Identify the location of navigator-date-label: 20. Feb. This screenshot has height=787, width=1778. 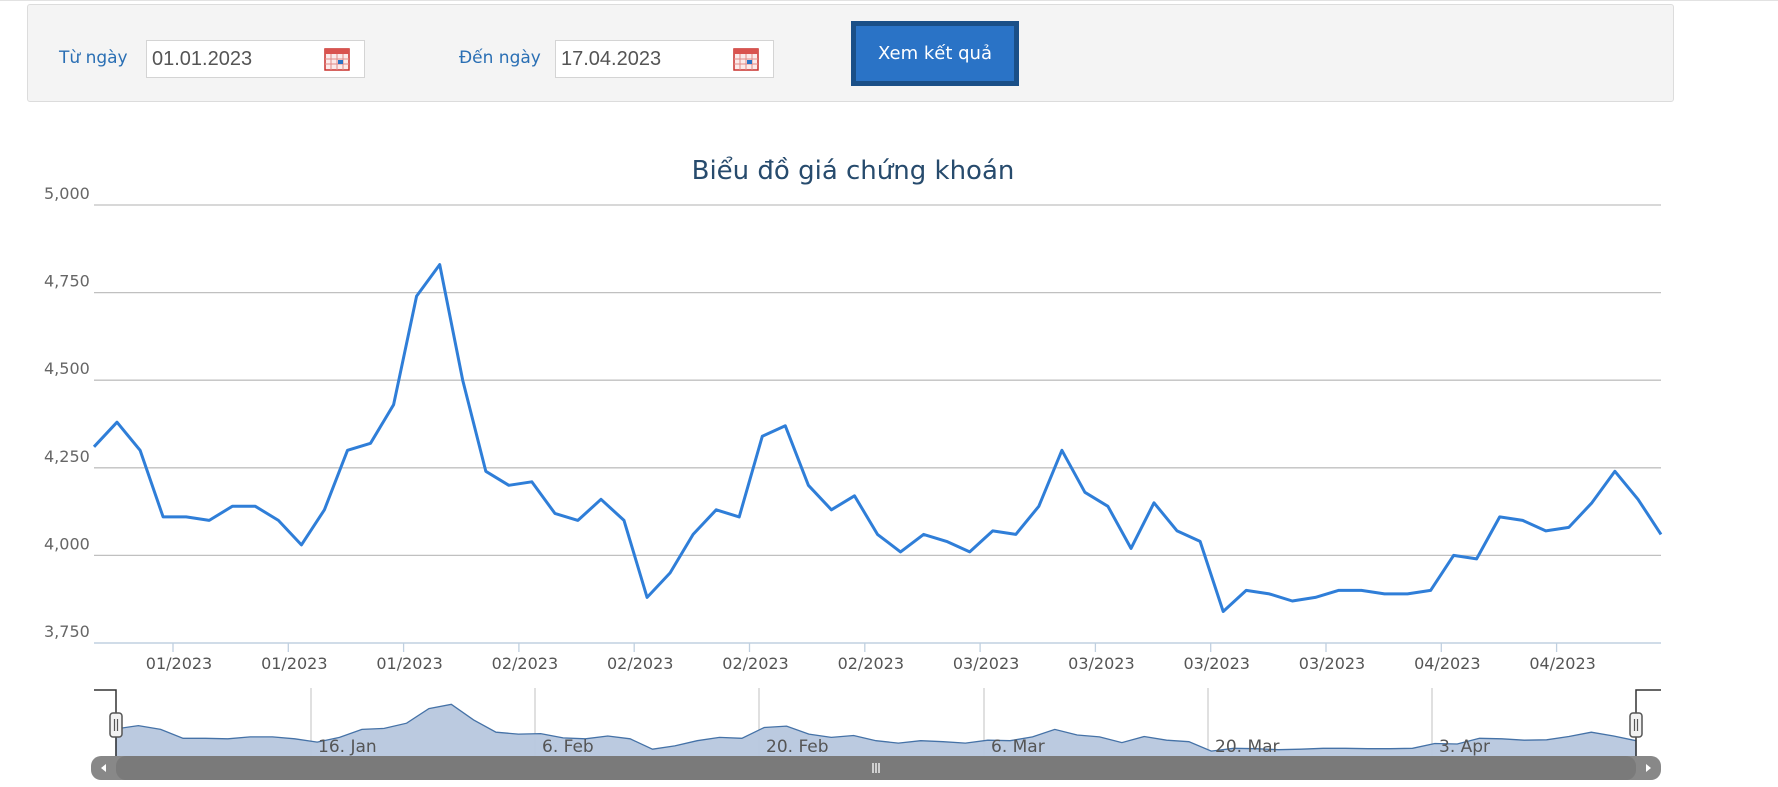
(797, 747).